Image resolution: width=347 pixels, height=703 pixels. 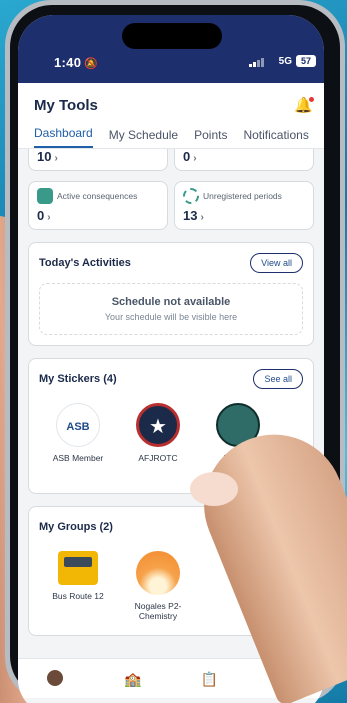 I want to click on clipboard-icon: 📋, so click(x=209, y=679).